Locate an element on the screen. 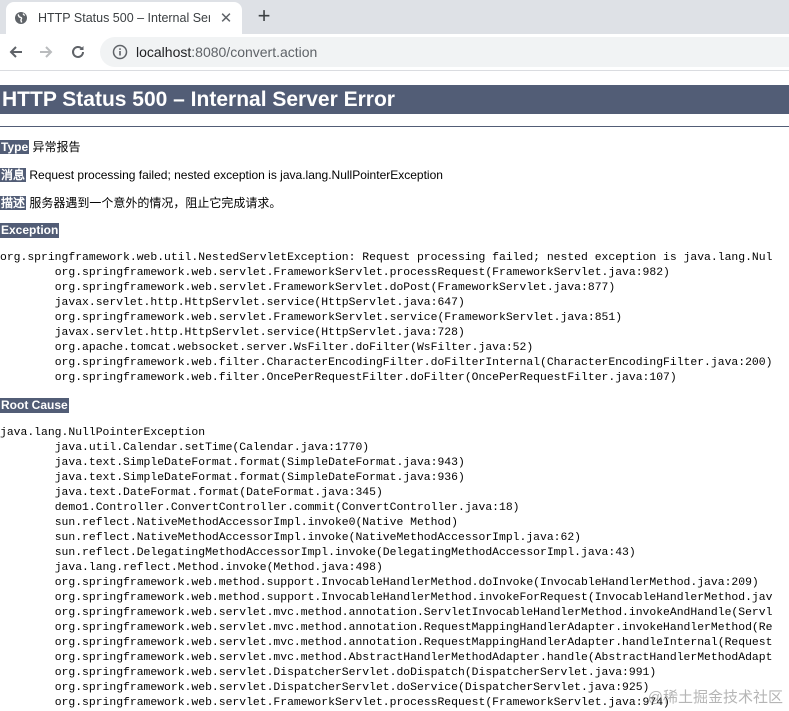 The image size is (789, 711). back-arrow-icon is located at coordinates (16, 52).